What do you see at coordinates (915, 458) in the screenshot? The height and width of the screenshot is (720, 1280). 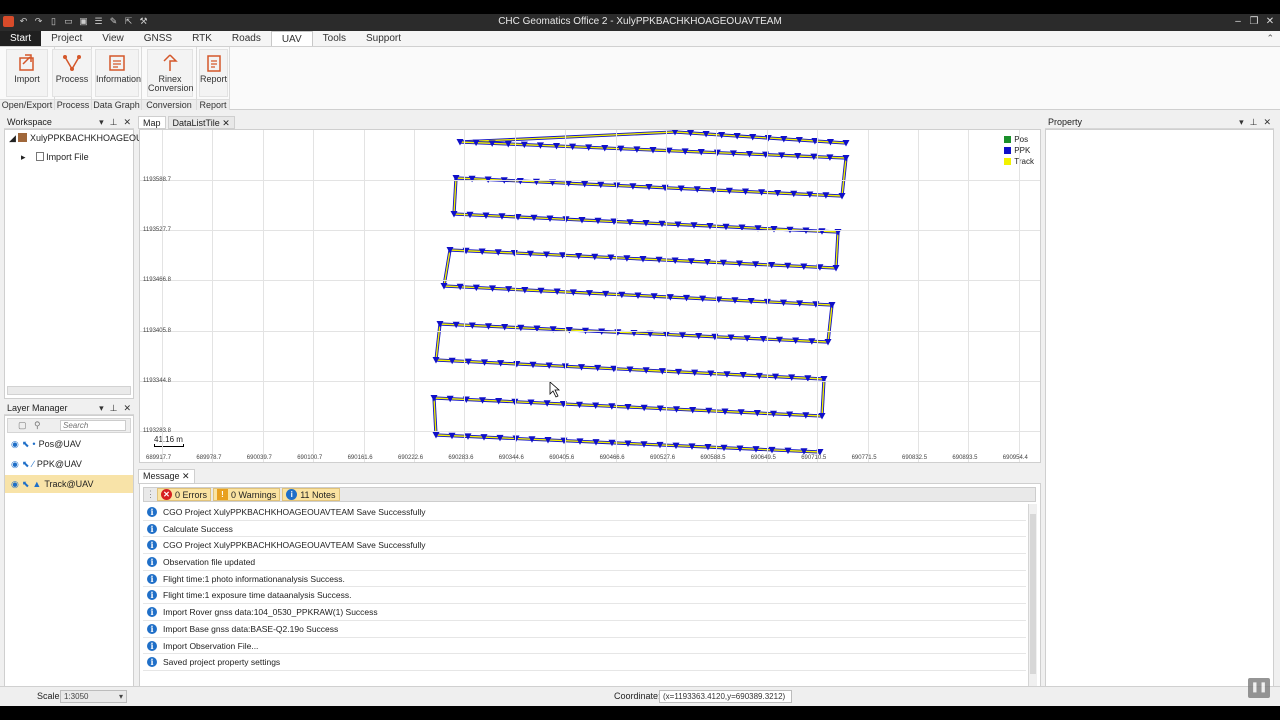 I see `x-axis-tick-label: 690832.5` at bounding box center [915, 458].